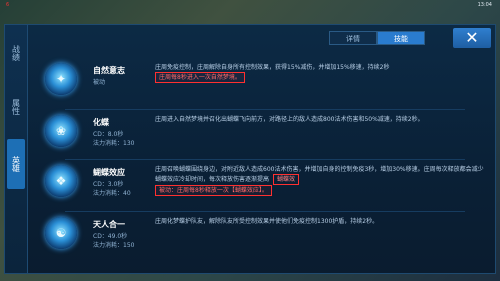  Describe the element at coordinates (213, 190) in the screenshot. I see `skill-highlight: 被动：庄周每8秒释放一次【蝴蝶效应】。` at that location.